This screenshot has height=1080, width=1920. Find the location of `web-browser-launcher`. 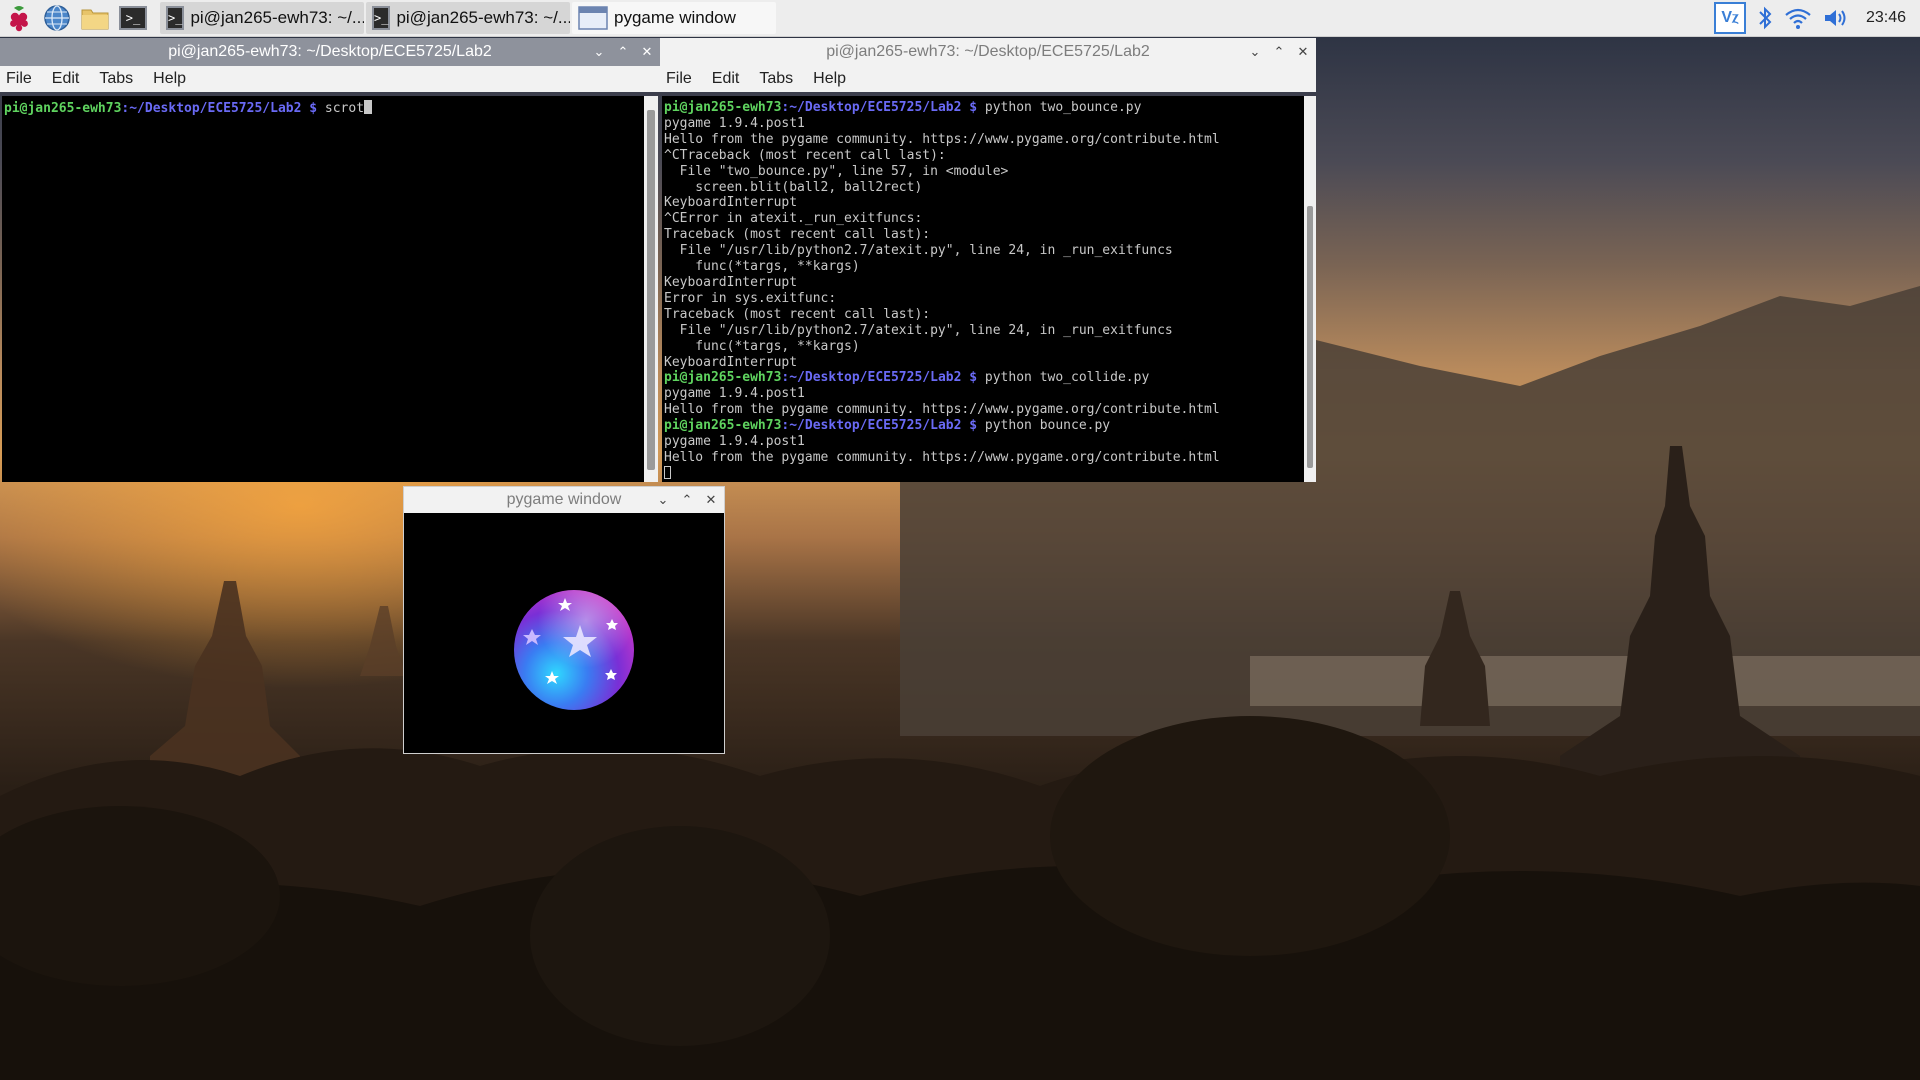

web-browser-launcher is located at coordinates (57, 18).